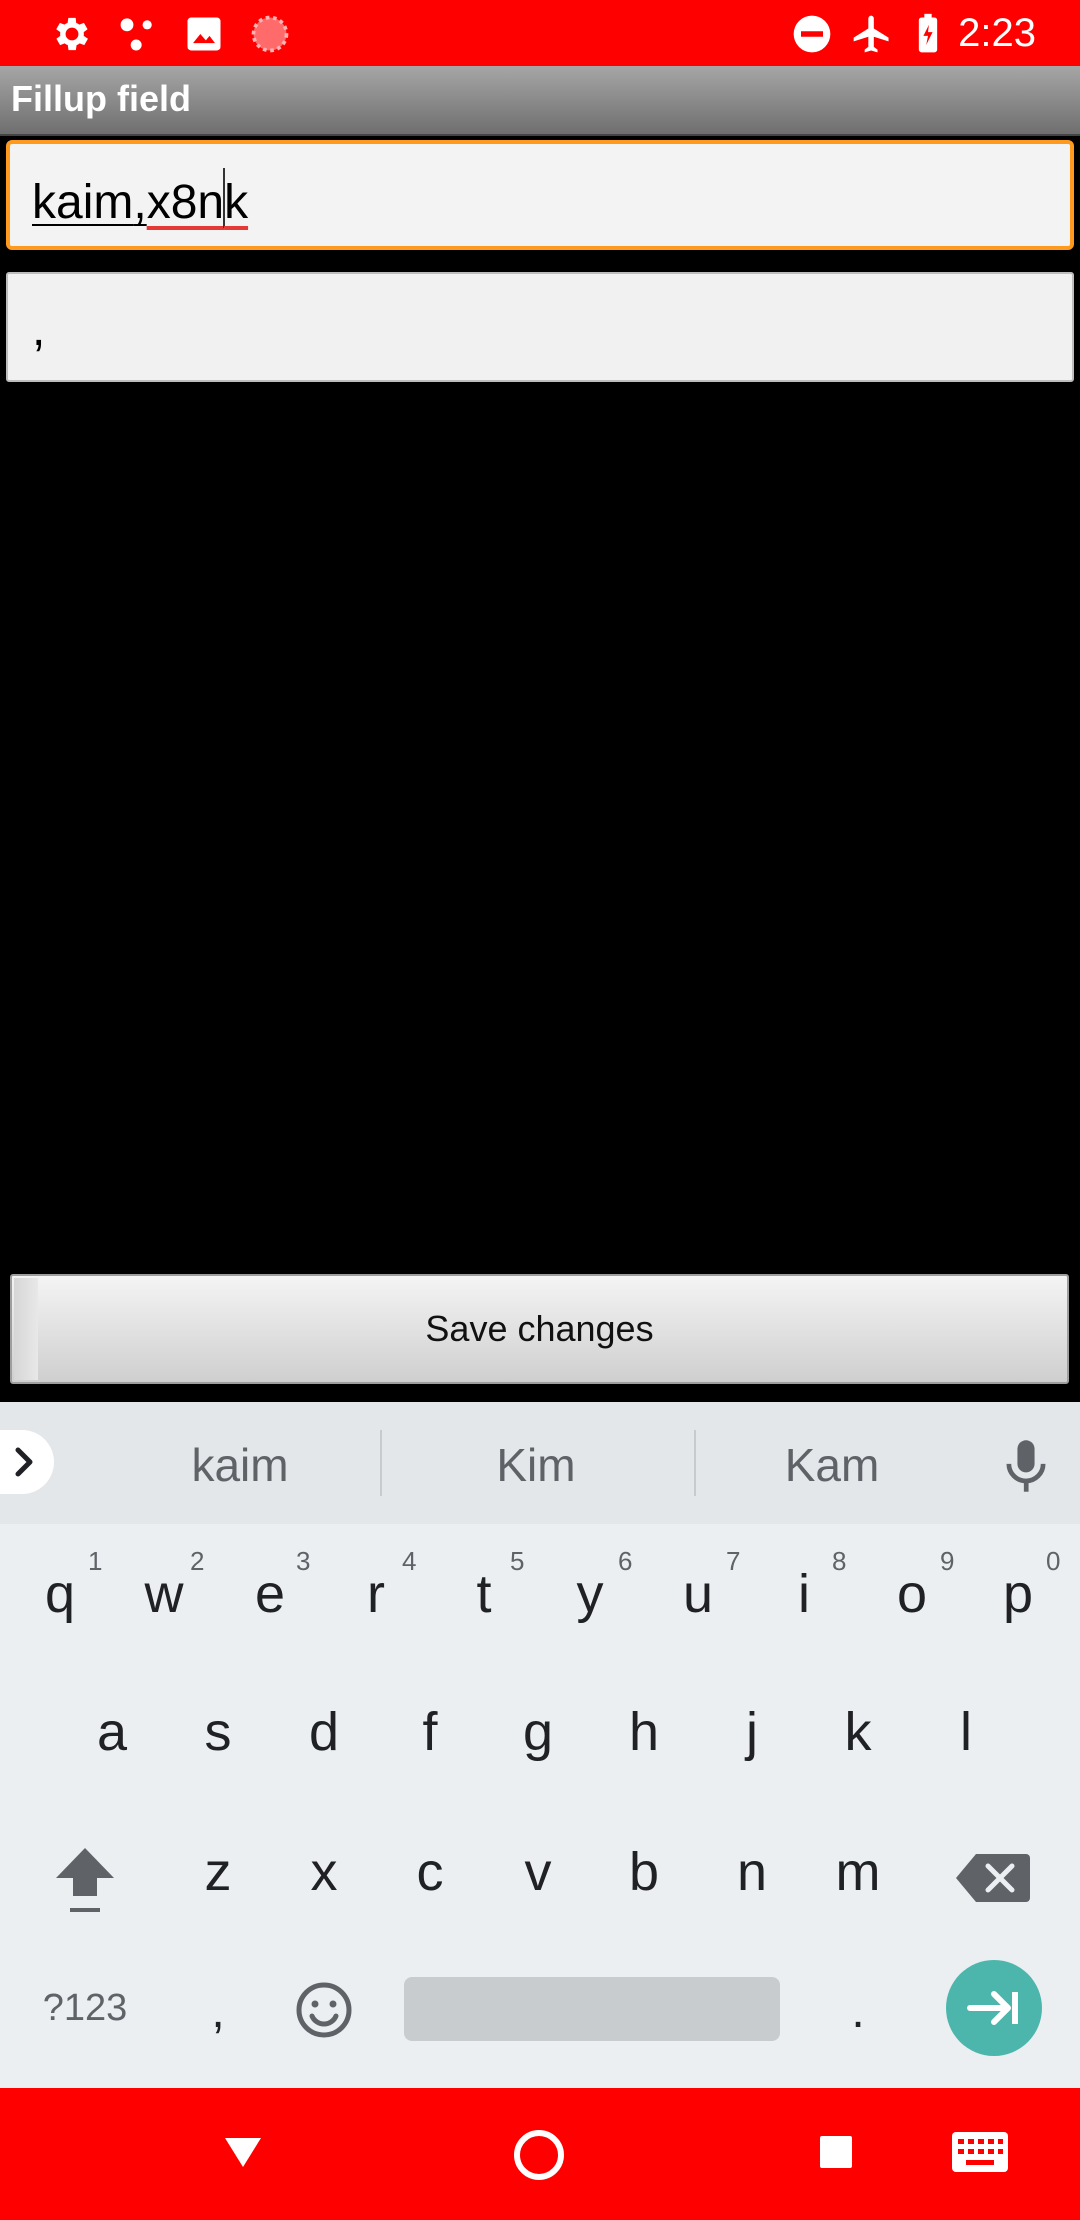 The height and width of the screenshot is (2220, 1080). Describe the element at coordinates (538, 1732) in the screenshot. I see `key-g: g` at that location.